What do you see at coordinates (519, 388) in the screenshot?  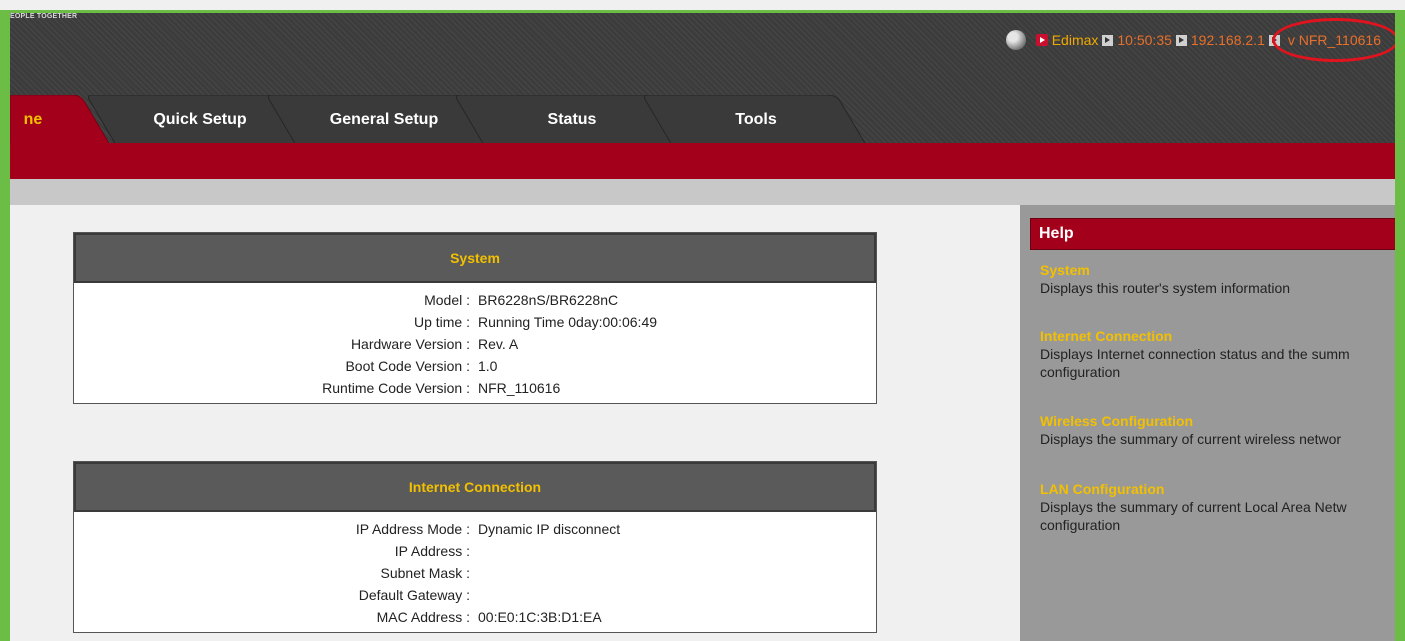 I see `row-value: NFR_110616` at bounding box center [519, 388].